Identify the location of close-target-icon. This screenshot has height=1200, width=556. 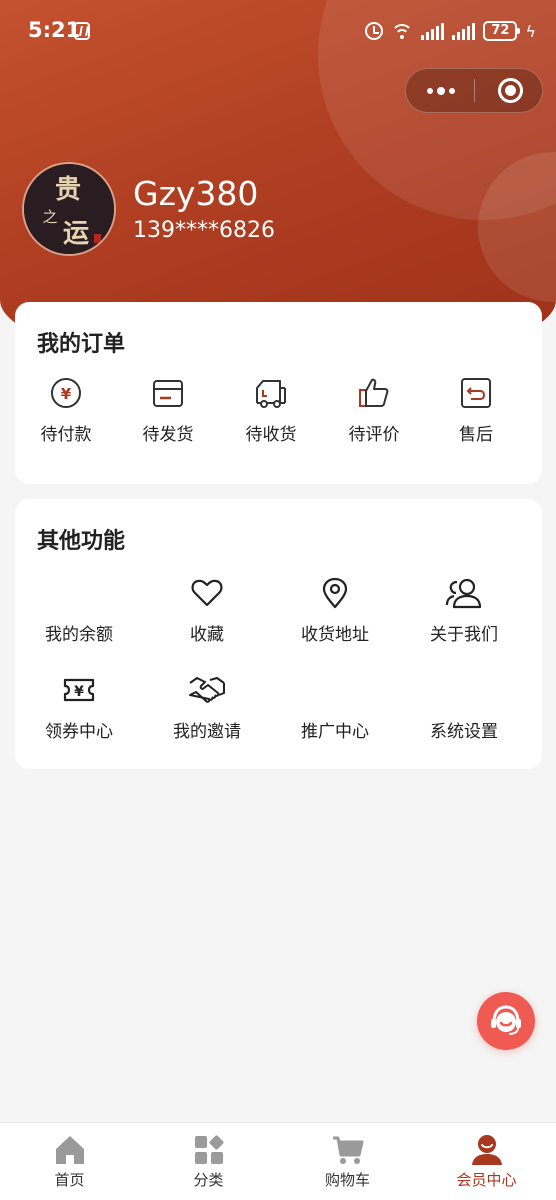
(510, 90).